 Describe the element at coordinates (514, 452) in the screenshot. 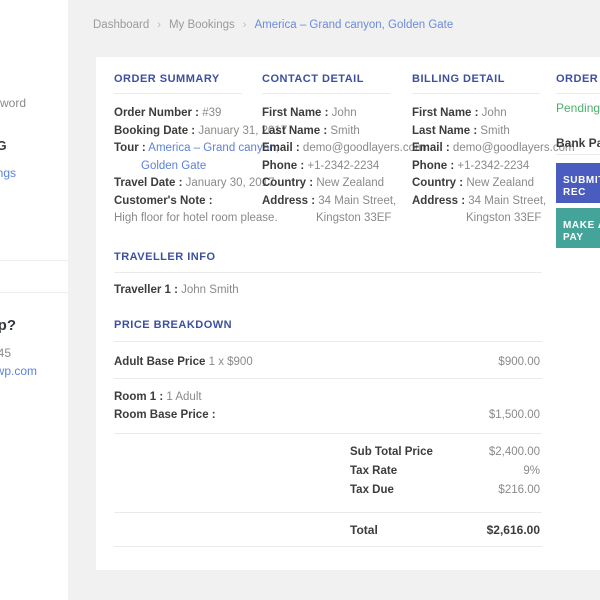

I see `sub-total-value: $2,400.00` at that location.